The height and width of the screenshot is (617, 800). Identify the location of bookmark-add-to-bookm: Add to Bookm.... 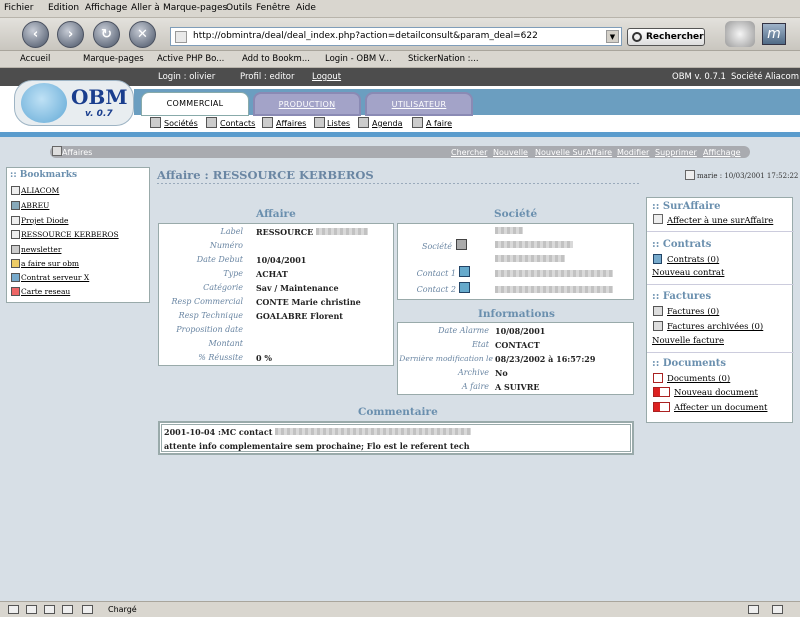
(276, 59).